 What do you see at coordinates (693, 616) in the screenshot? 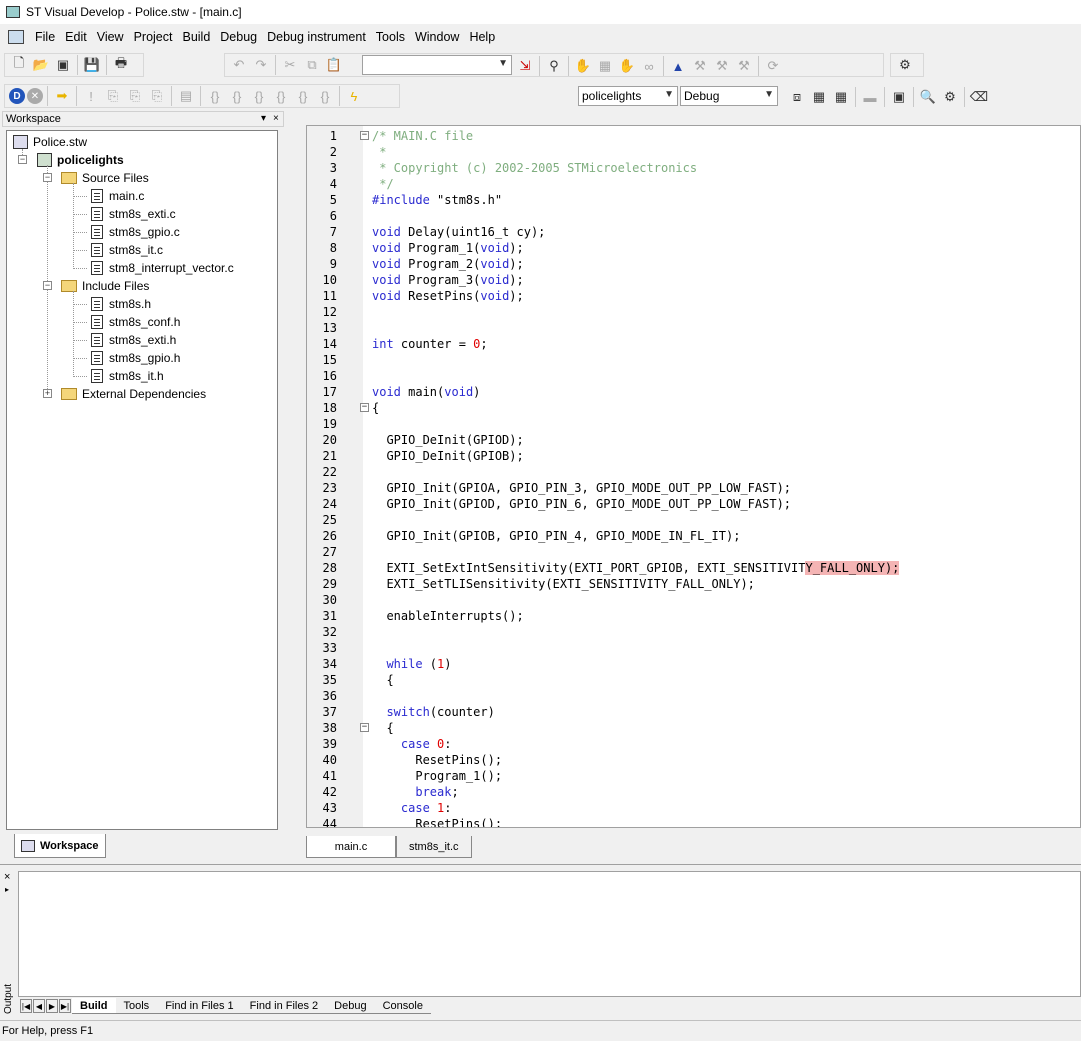
I see `code-line: 31 enableInterrupts();` at bounding box center [693, 616].